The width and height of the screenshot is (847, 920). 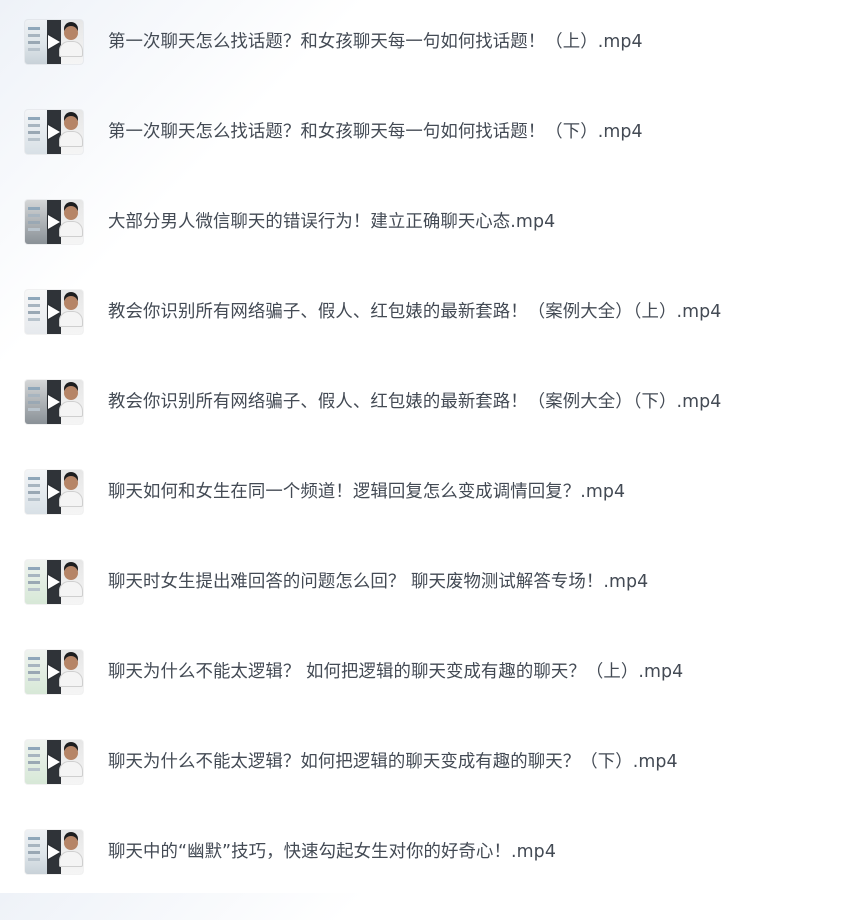 I want to click on file-row: 聊天为什么不能太逻辑？ 如何把逻辑的聊天变成有趣的聊天？（上）.mp4, so click(x=423, y=695).